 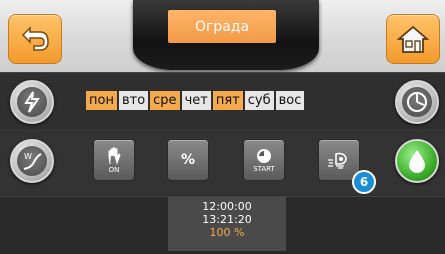 What do you see at coordinates (133, 100) in the screenshot?
I see `day-tue: вто` at bounding box center [133, 100].